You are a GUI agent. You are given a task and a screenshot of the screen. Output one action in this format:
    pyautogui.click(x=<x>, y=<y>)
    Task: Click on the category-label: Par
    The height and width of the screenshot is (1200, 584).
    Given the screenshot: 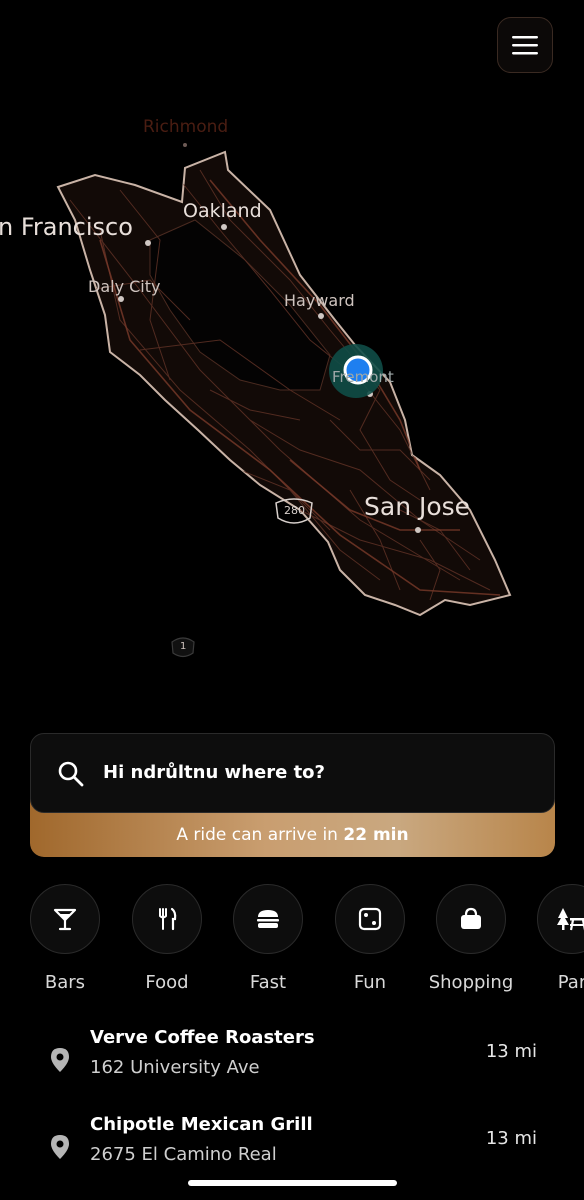 What is the action you would take?
    pyautogui.click(x=570, y=982)
    